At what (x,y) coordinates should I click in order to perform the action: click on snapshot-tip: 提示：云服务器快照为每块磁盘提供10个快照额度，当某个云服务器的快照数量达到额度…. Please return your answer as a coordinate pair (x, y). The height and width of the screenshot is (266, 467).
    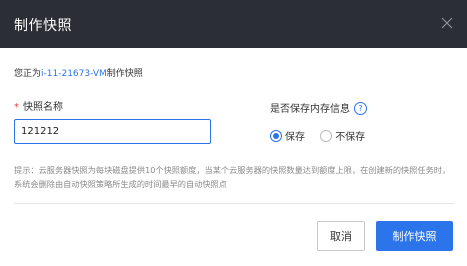
    Looking at the image, I should click on (232, 177).